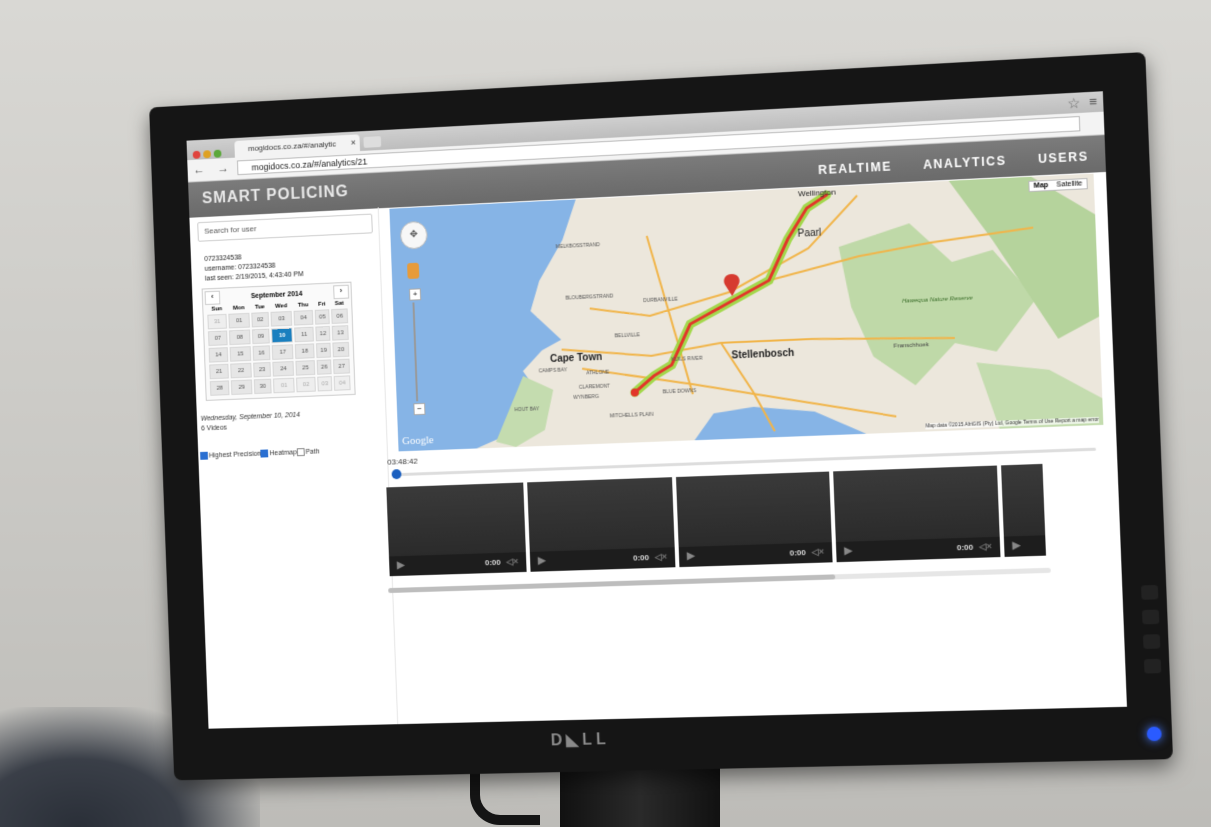  What do you see at coordinates (305, 368) in the screenshot?
I see `calendar-day: 25` at bounding box center [305, 368].